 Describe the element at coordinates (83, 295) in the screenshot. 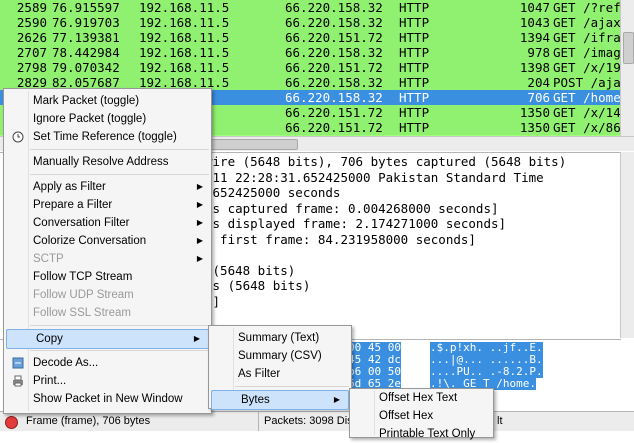

I see `menu-item-label: Follow UDP Stream` at that location.